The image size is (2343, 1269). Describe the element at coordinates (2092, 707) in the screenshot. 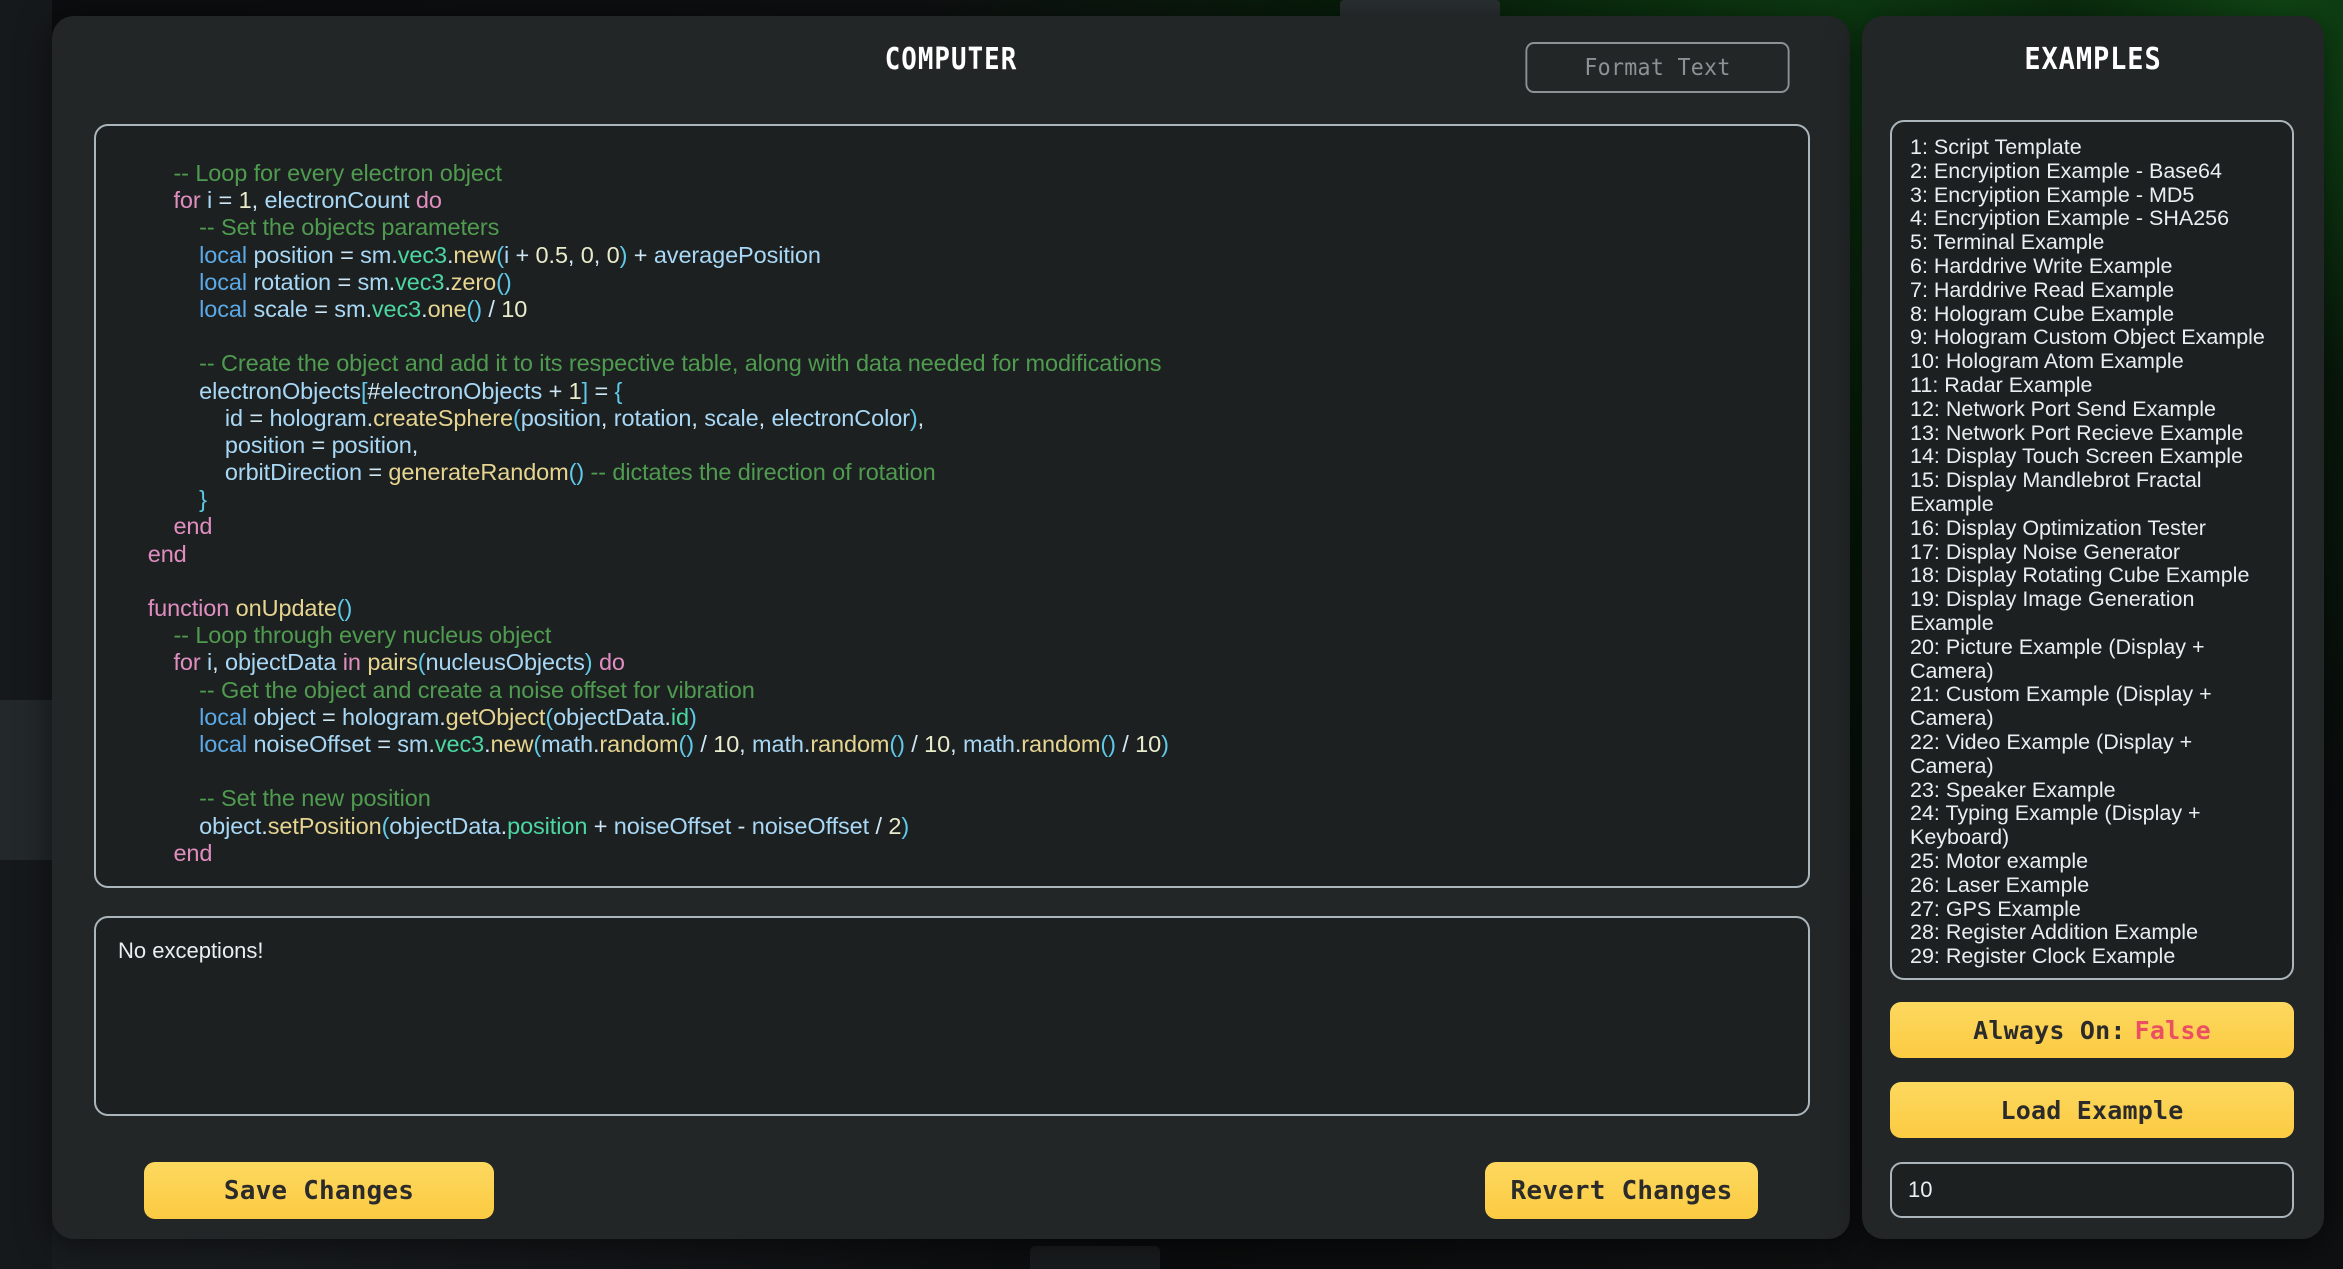

I see `example-list-item: 21: Custom Example (Display + Camera)` at that location.